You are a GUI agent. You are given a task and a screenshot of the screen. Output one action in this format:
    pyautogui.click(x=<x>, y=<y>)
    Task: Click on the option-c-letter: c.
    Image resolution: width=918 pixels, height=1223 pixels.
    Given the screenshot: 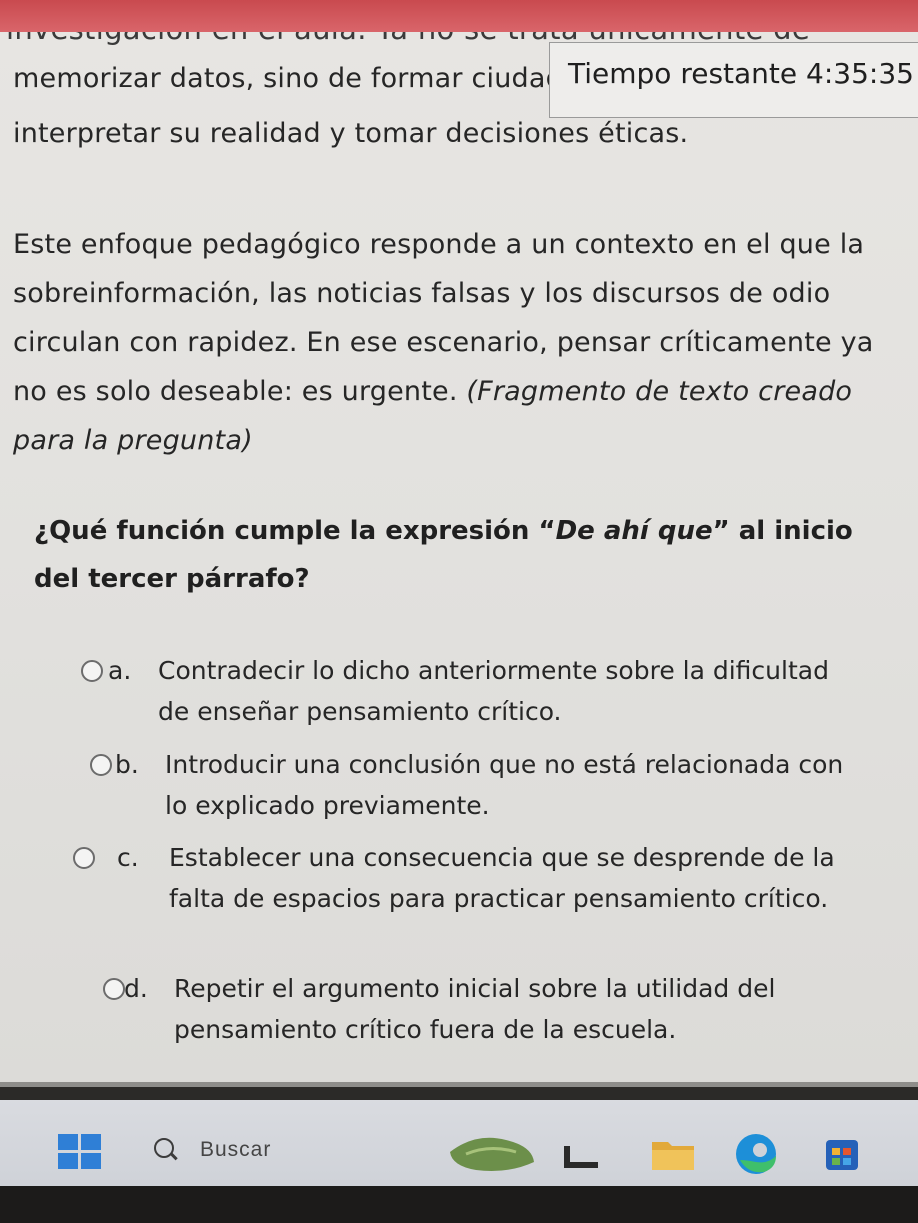 What is the action you would take?
    pyautogui.click(x=128, y=857)
    